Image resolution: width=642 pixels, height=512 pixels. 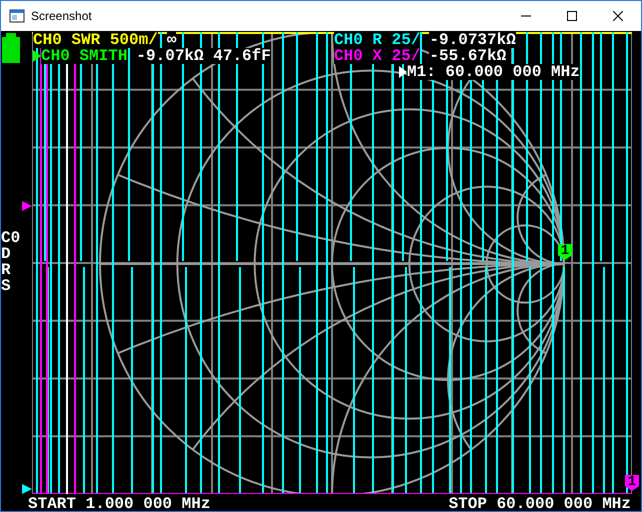 I want to click on maximize-icon, so click(x=572, y=16).